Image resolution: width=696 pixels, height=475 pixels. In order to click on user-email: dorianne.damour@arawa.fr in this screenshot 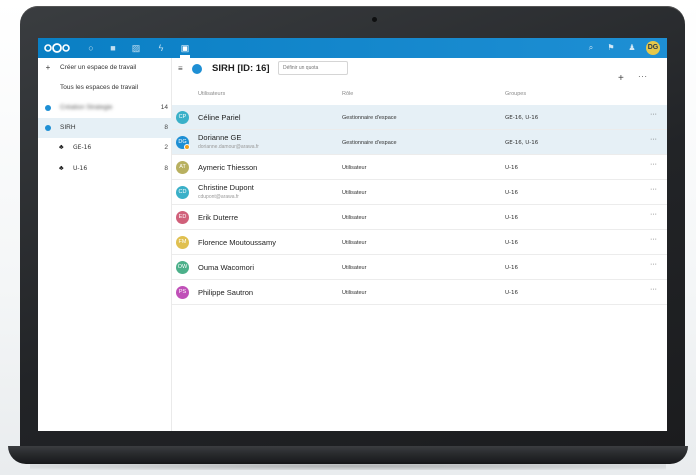, I will do `click(228, 147)`.